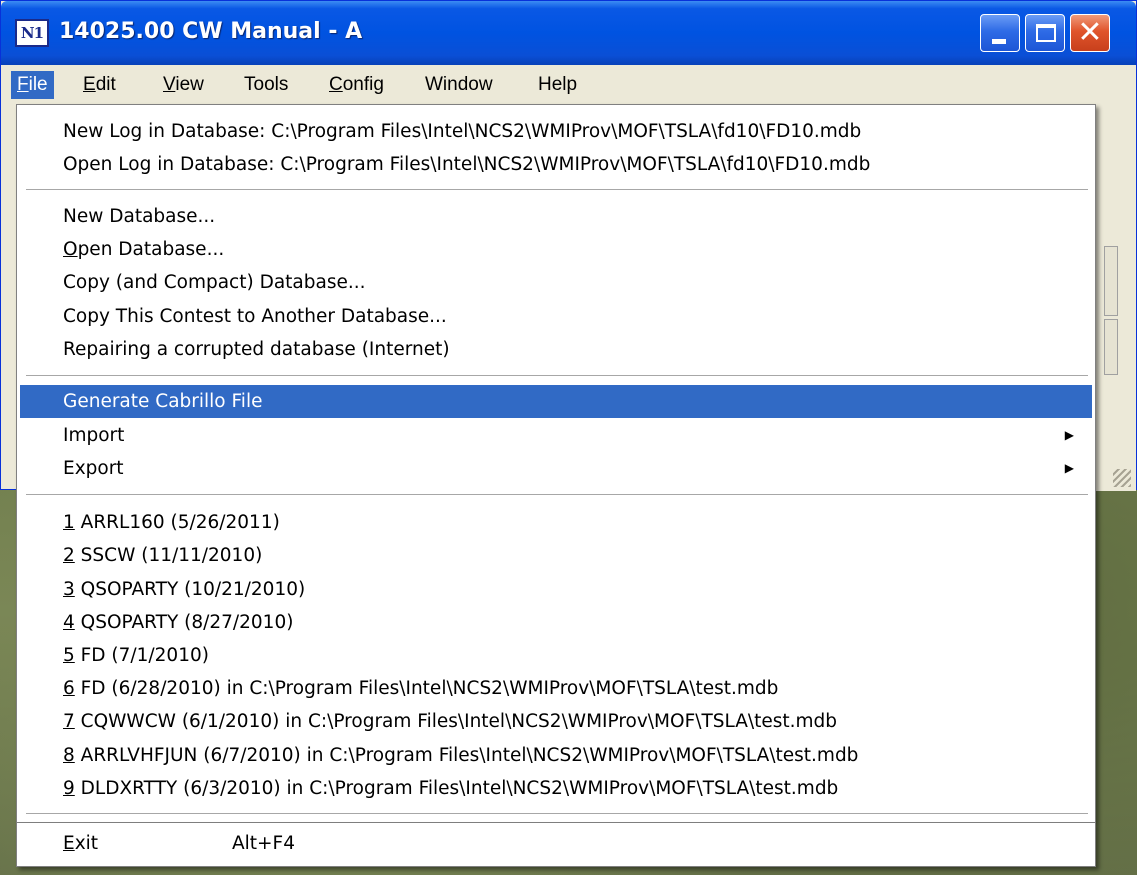 The image size is (1137, 875). What do you see at coordinates (69, 522) in the screenshot?
I see `recent-number: 1` at bounding box center [69, 522].